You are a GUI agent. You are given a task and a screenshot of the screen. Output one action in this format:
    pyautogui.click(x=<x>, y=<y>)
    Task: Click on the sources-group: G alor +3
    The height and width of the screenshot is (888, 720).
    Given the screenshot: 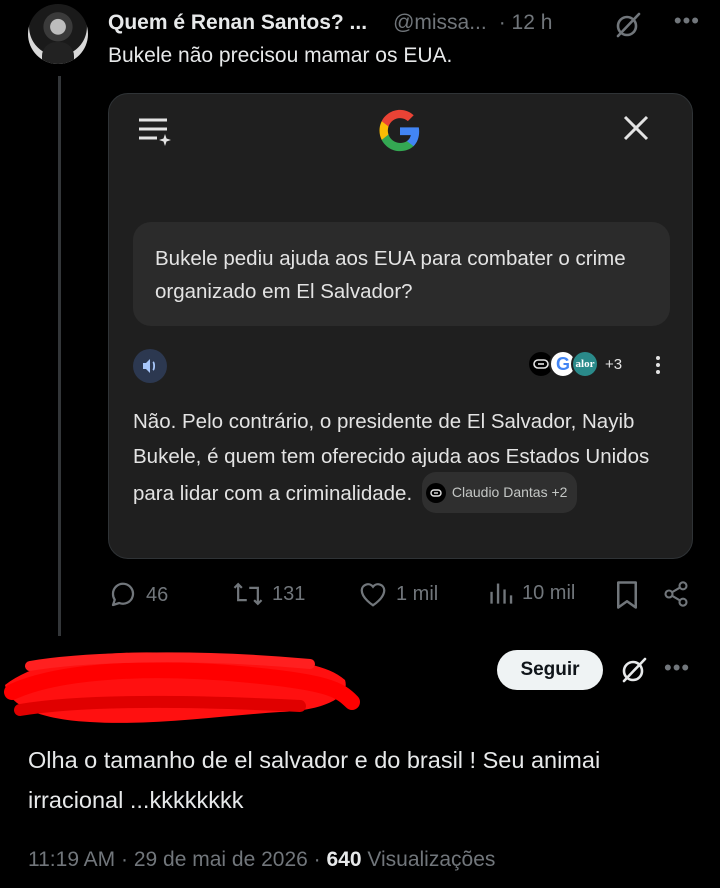 What is the action you would take?
    pyautogui.click(x=574, y=364)
    